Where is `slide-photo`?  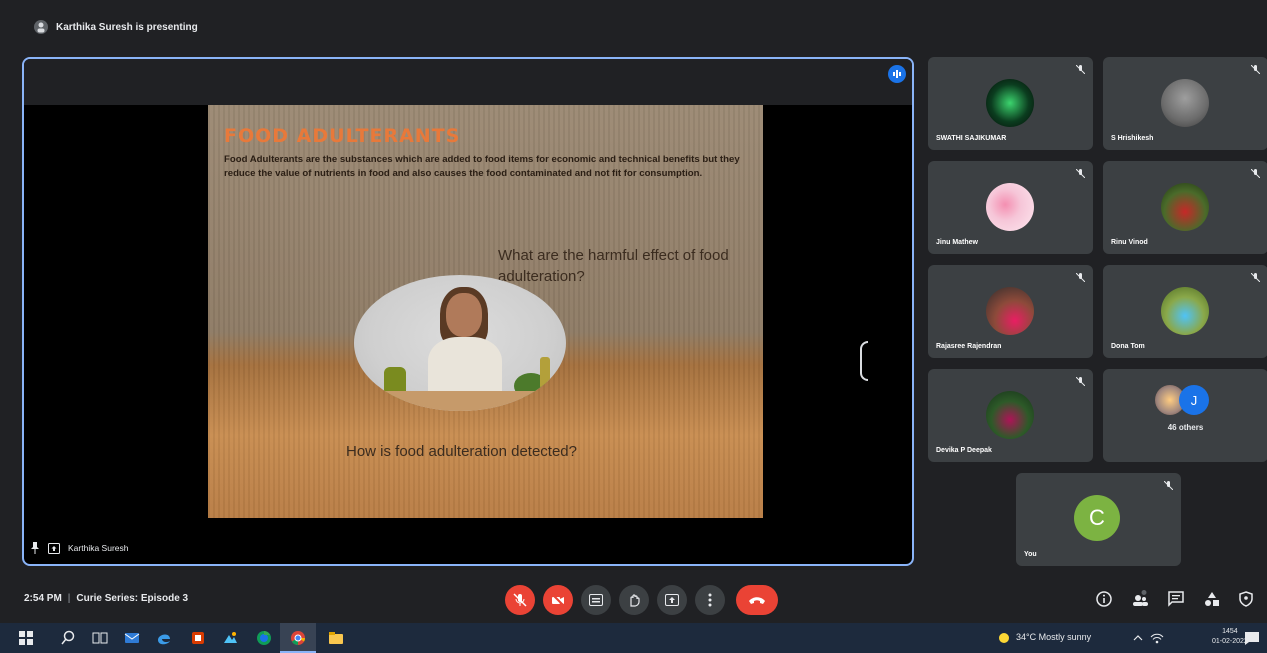
slide-photo is located at coordinates (460, 343).